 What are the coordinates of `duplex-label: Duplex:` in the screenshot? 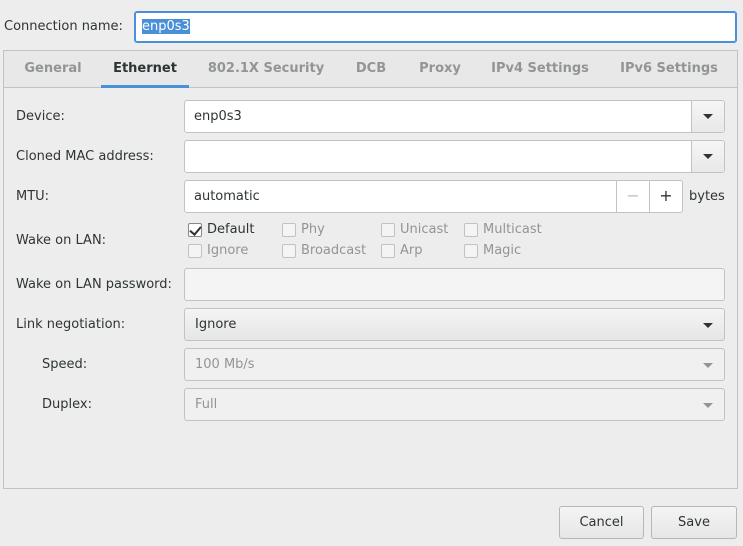 It's located at (67, 404).